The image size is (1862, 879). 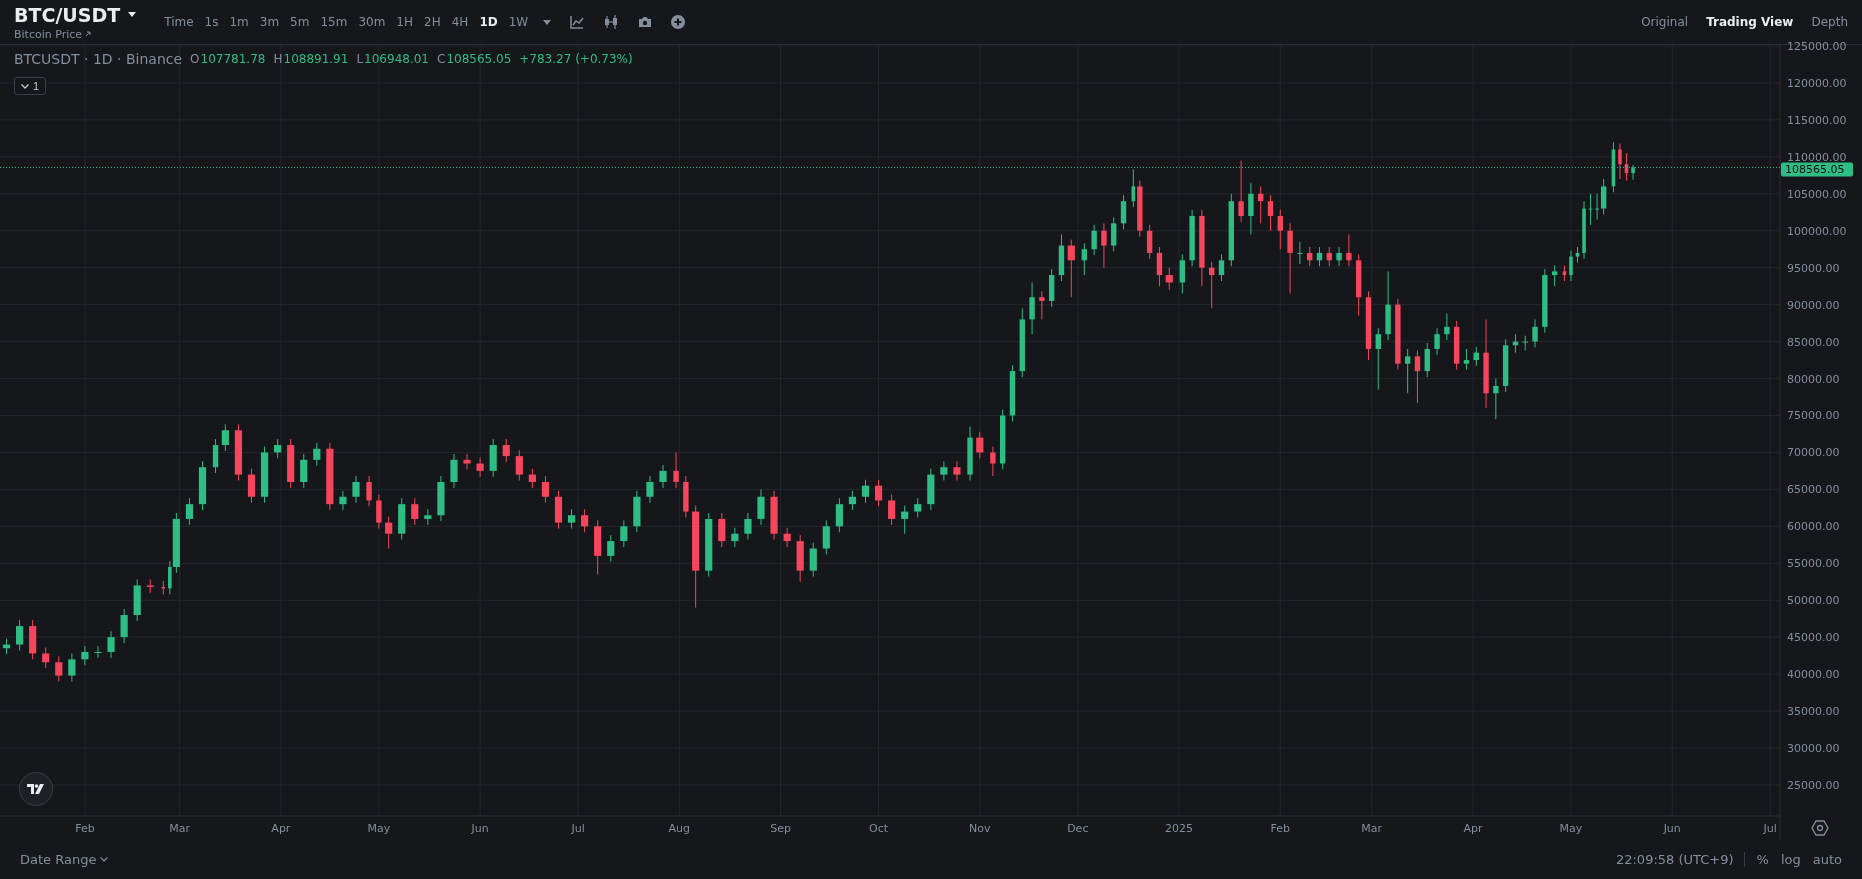 What do you see at coordinates (281, 828) in the screenshot?
I see `time-axis-label: Apr` at bounding box center [281, 828].